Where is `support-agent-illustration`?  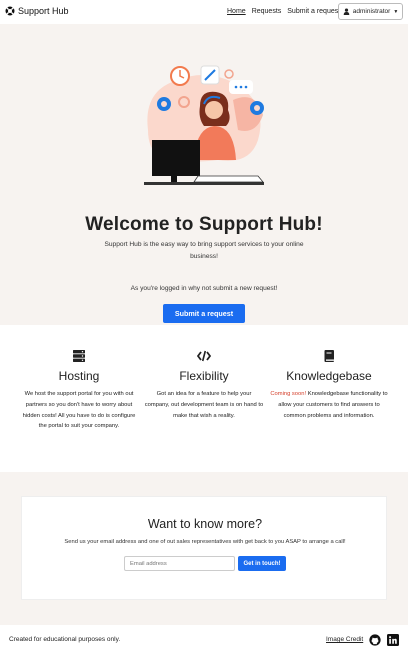 support-agent-illustration is located at coordinates (204, 125).